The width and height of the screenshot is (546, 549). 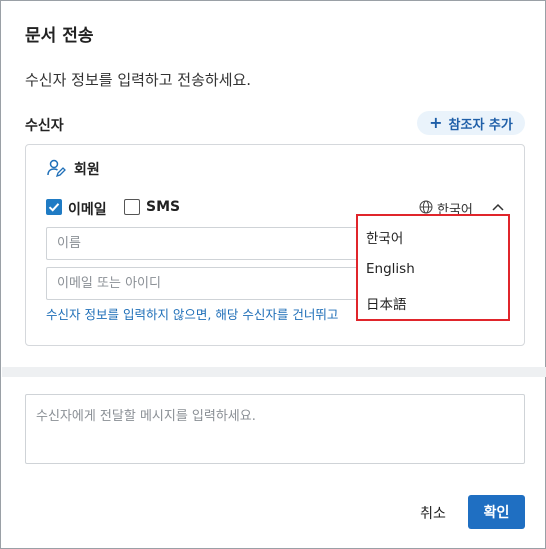 What do you see at coordinates (192, 314) in the screenshot?
I see `recipient-hint-text: 수신자 정보를 입력하지 않으면, 해당 수신자를 건너뛰고` at bounding box center [192, 314].